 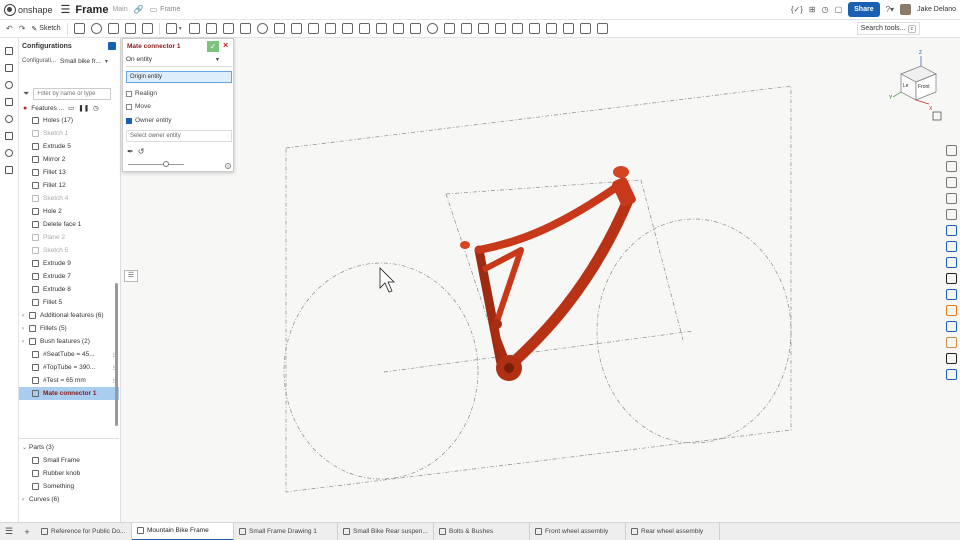 What do you see at coordinates (937, 116) in the screenshot?
I see `view-options-icon` at bounding box center [937, 116].